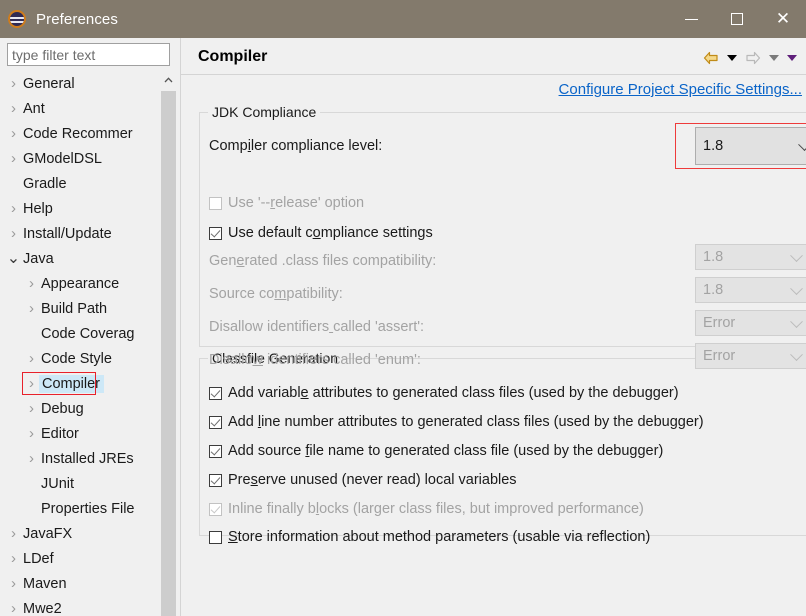  I want to click on sidebar-item-code-coverag: Code Coverag, so click(80, 333).